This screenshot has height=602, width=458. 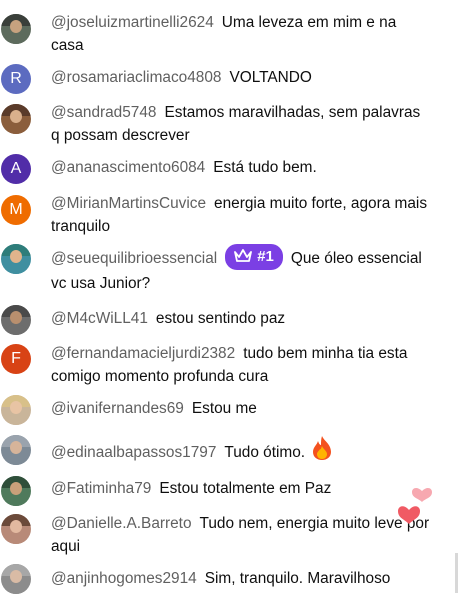 I want to click on message-text: VOLTANDO, so click(x=270, y=77).